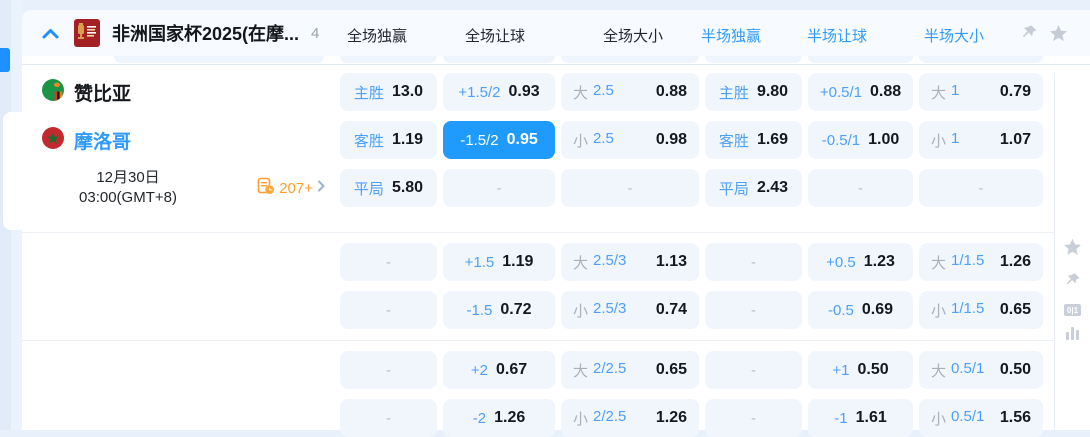 The image size is (1090, 437). What do you see at coordinates (103, 94) in the screenshot?
I see `home-team-name: 赞比亚` at bounding box center [103, 94].